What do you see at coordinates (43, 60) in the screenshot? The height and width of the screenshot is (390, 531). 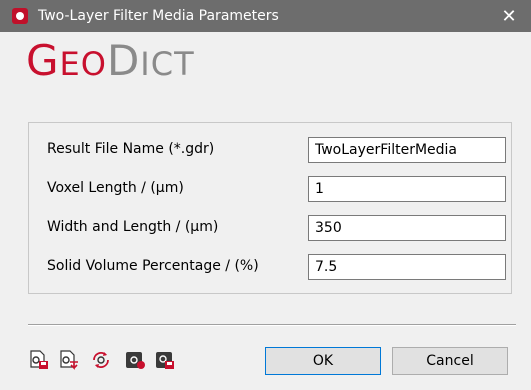 I see `logo-letter-g: G` at bounding box center [43, 60].